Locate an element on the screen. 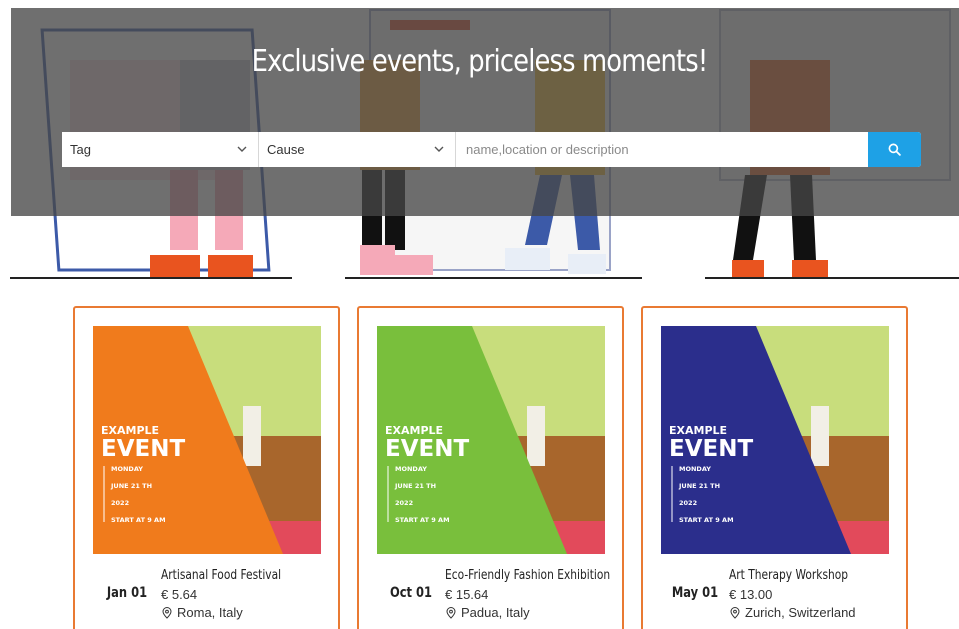 This screenshot has height=629, width=959. event-date: Oct 01 is located at coordinates (411, 593).